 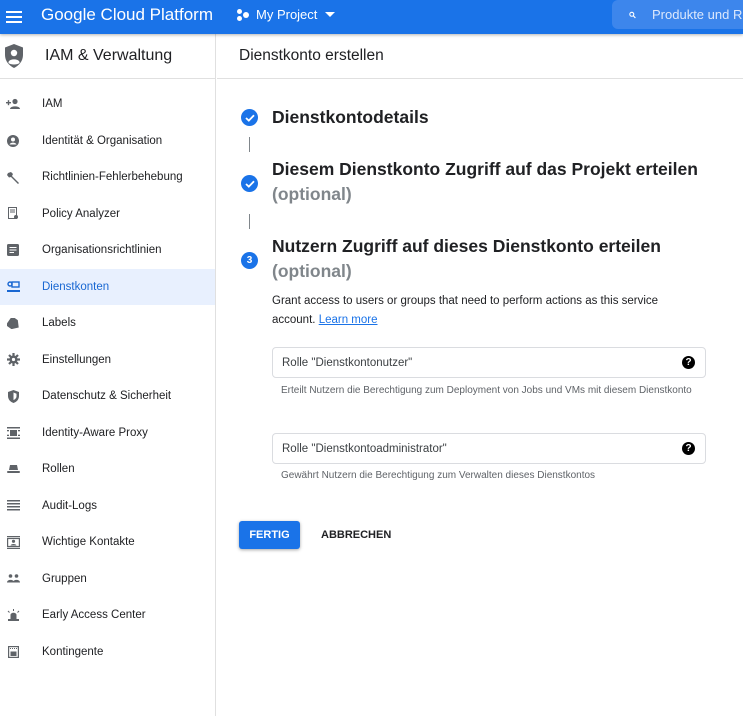 What do you see at coordinates (94, 615) in the screenshot?
I see `sidebar-item-label: Early Access Center` at bounding box center [94, 615].